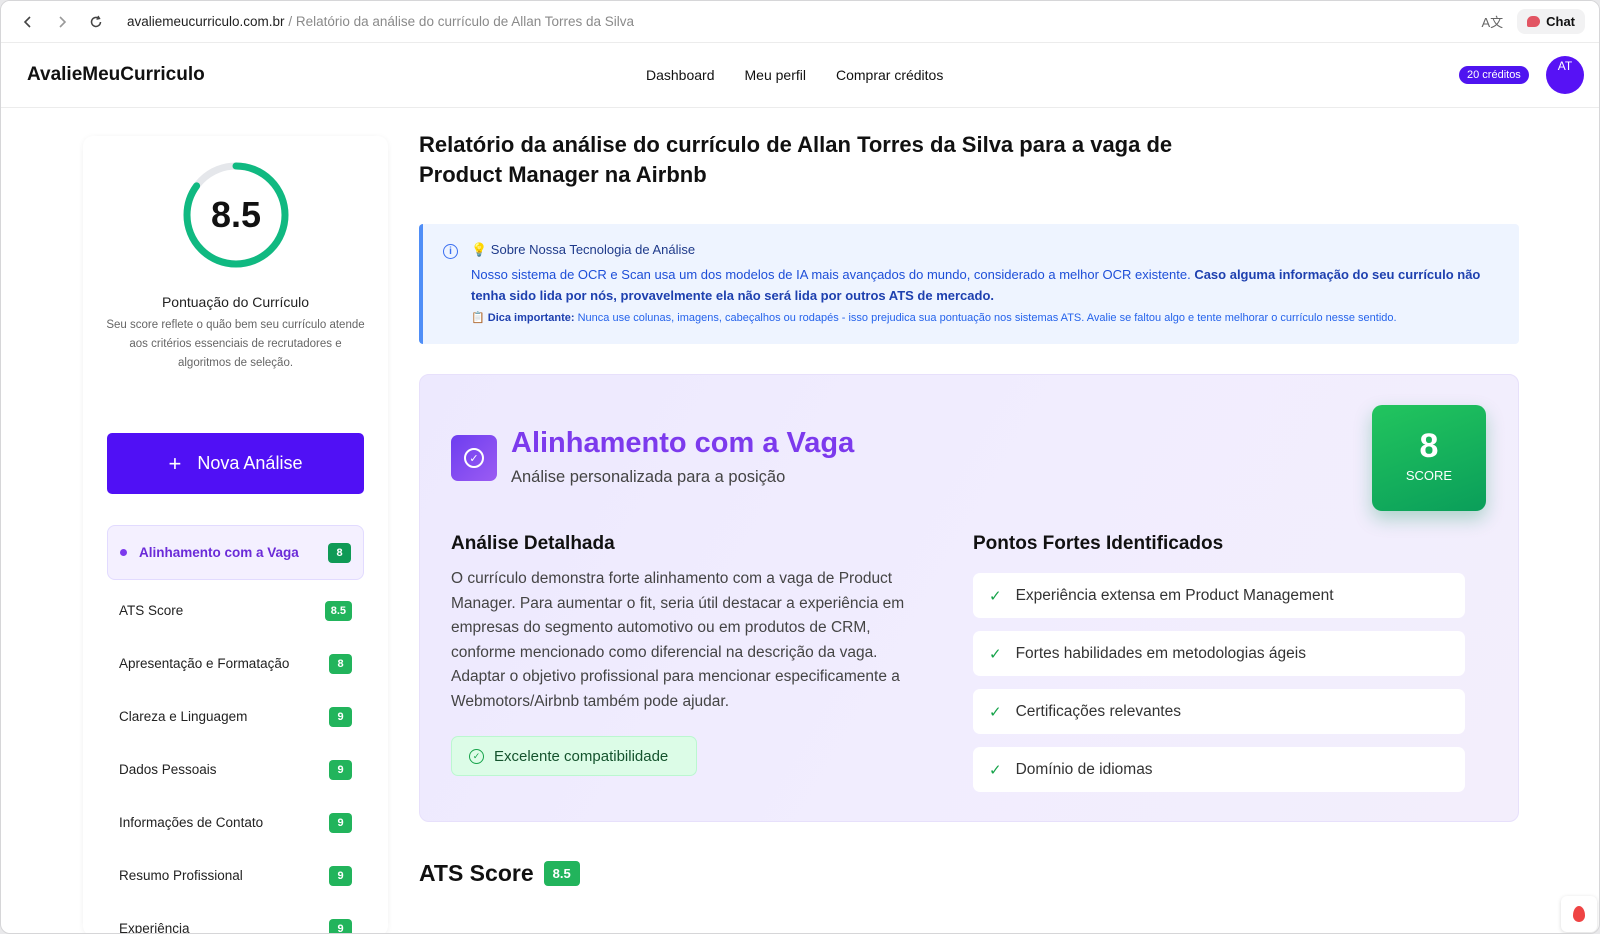 Image resolution: width=1600 pixels, height=934 pixels. I want to click on sidebar-item-label: Alinhamento com a Vaga, so click(219, 552).